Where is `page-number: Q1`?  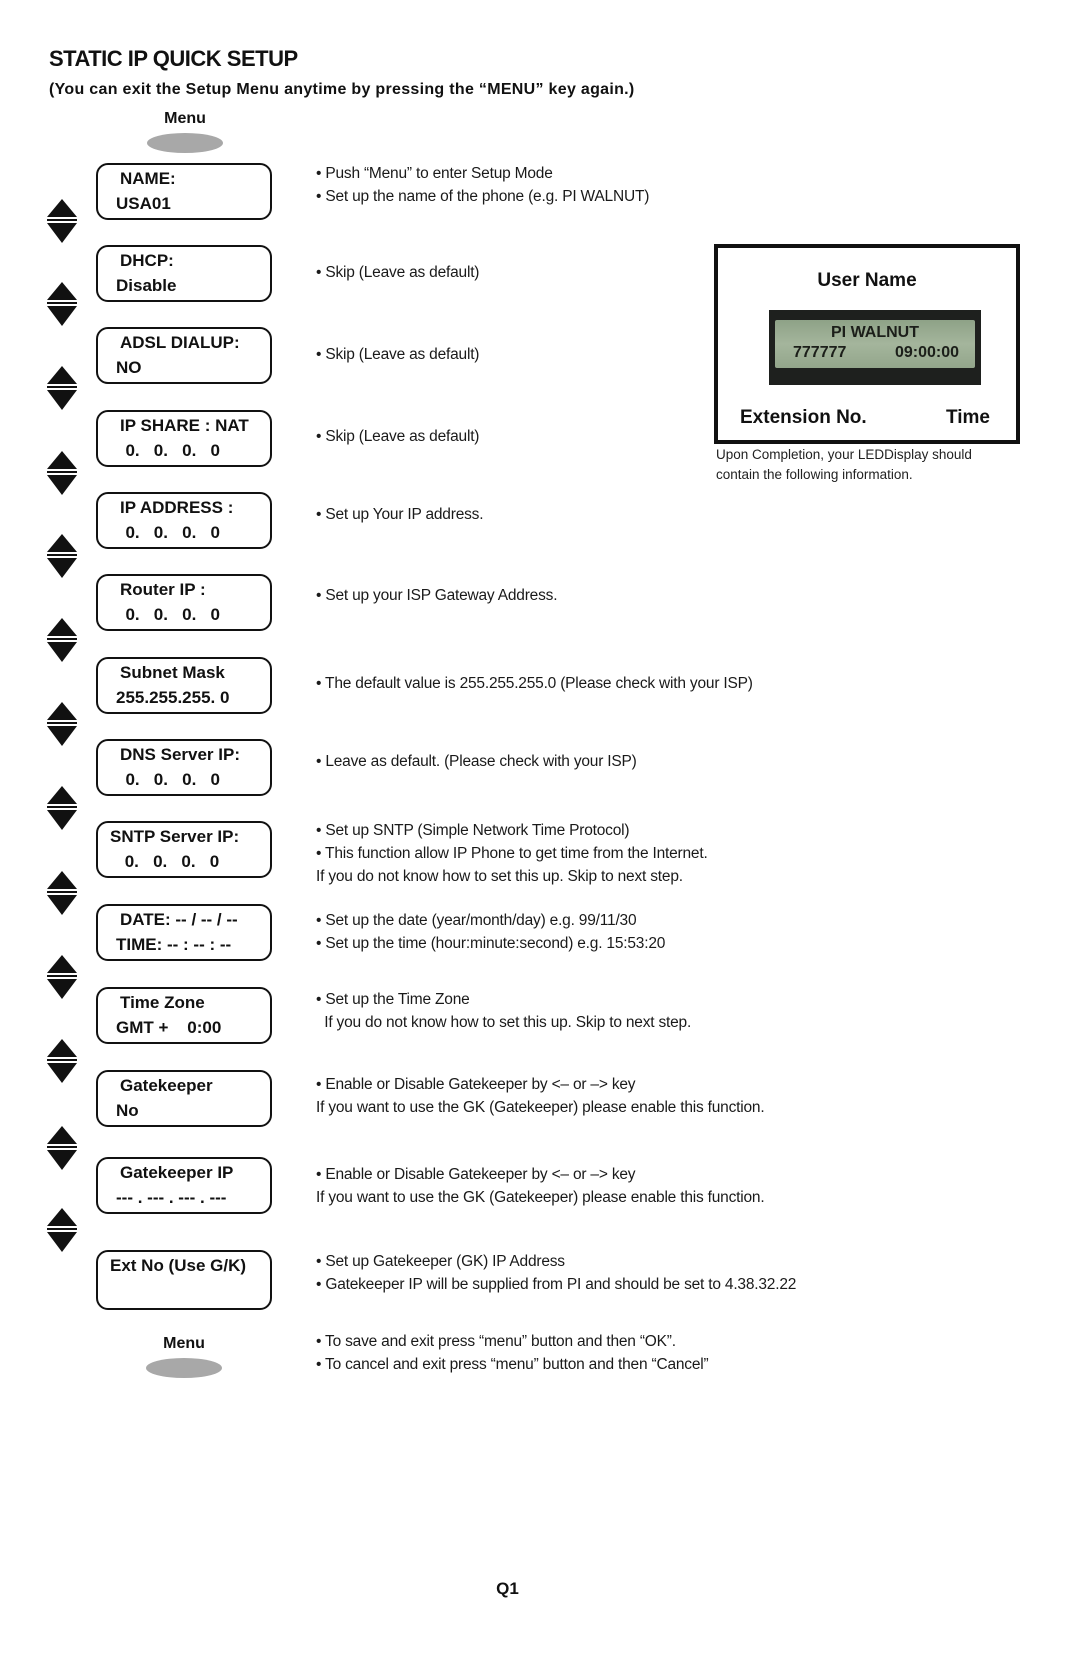
page-number: Q1 is located at coordinates (507, 1588).